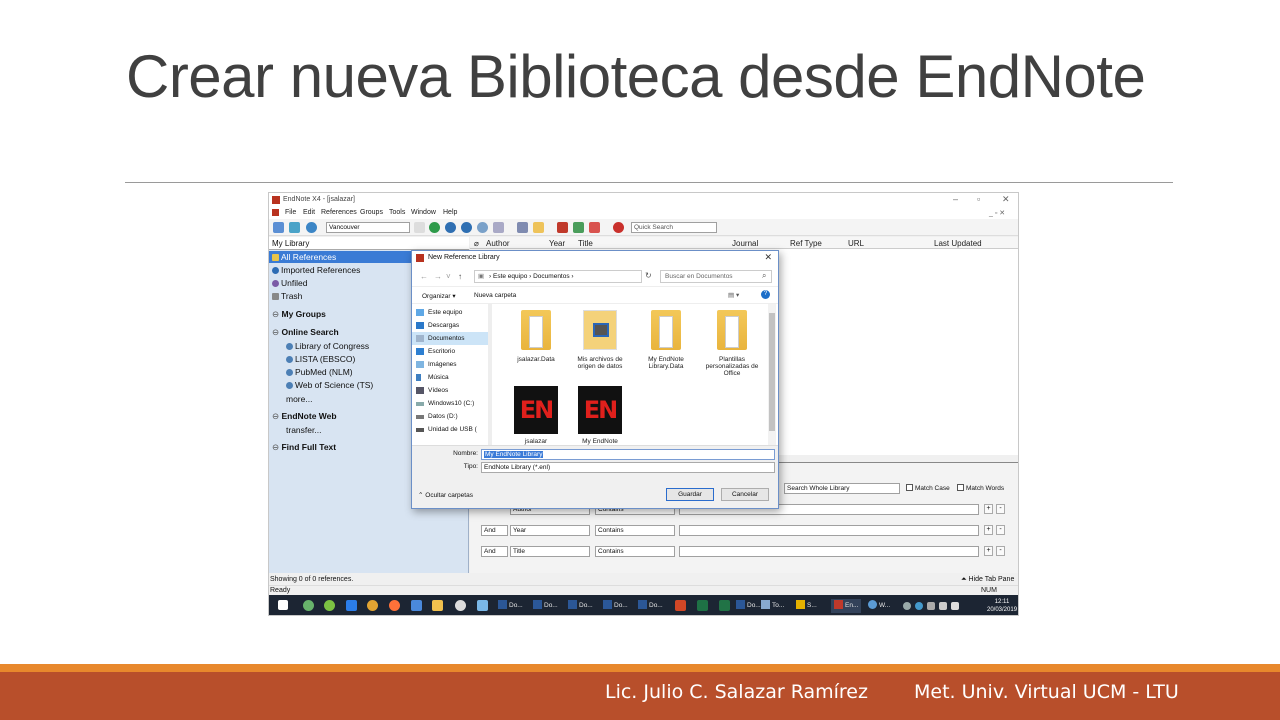  What do you see at coordinates (666, 340) in the screenshot?
I see `file-item: My EndNote Library.Data` at bounding box center [666, 340].